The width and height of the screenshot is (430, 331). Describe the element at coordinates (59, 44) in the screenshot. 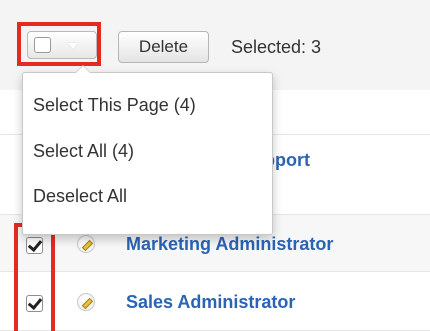

I see `mass-select-highlight` at that location.